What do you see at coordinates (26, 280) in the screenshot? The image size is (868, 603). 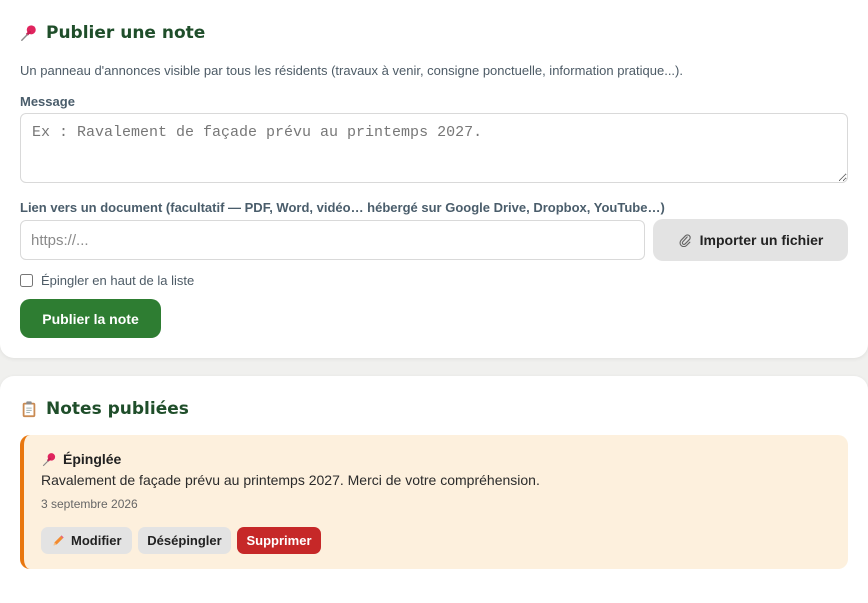 I see `pin-checkbox` at bounding box center [26, 280].